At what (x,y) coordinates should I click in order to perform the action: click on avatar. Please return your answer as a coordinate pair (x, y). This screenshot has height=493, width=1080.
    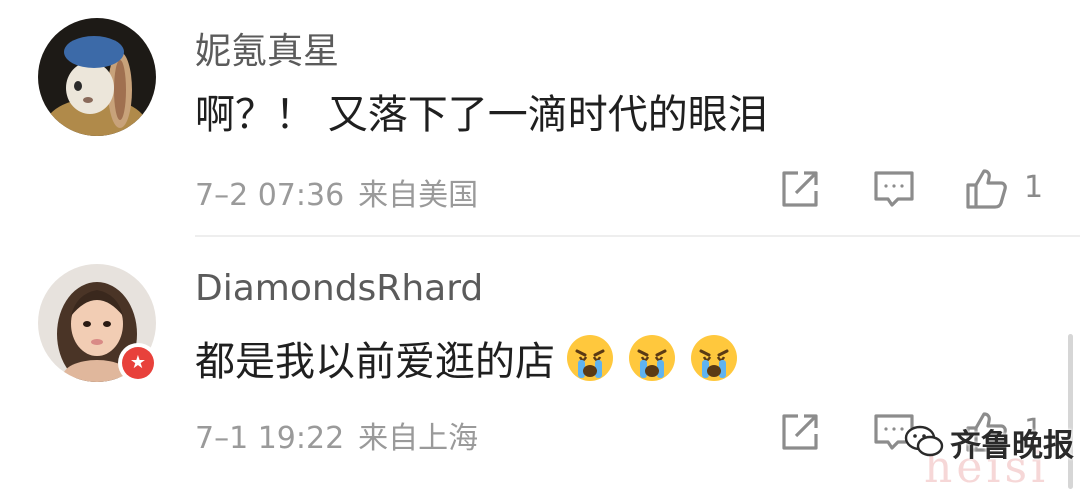
    Looking at the image, I should click on (97, 77).